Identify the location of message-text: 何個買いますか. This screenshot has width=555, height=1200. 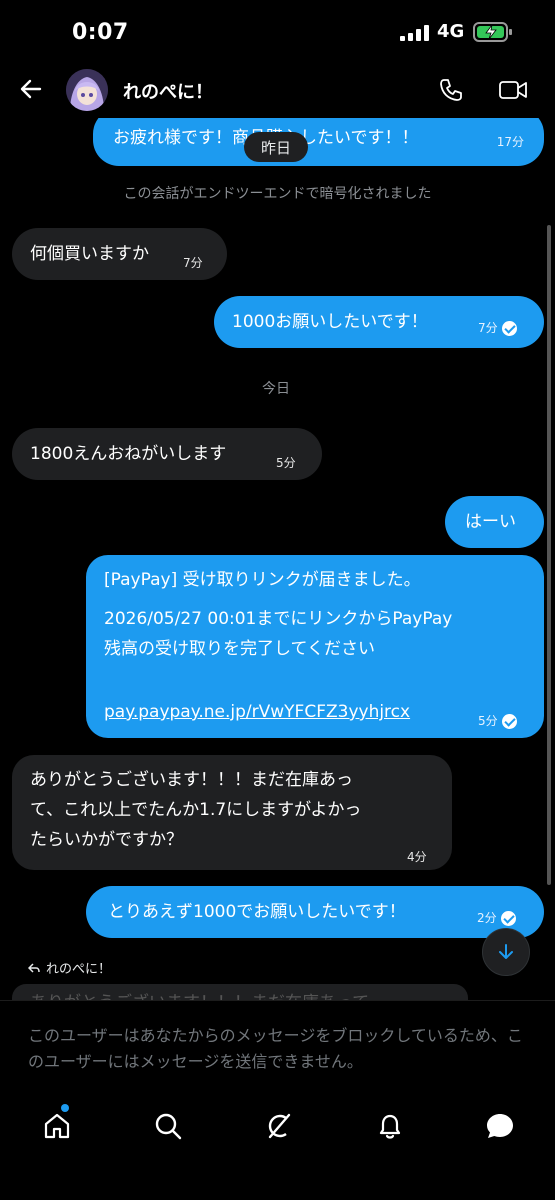
(89, 254).